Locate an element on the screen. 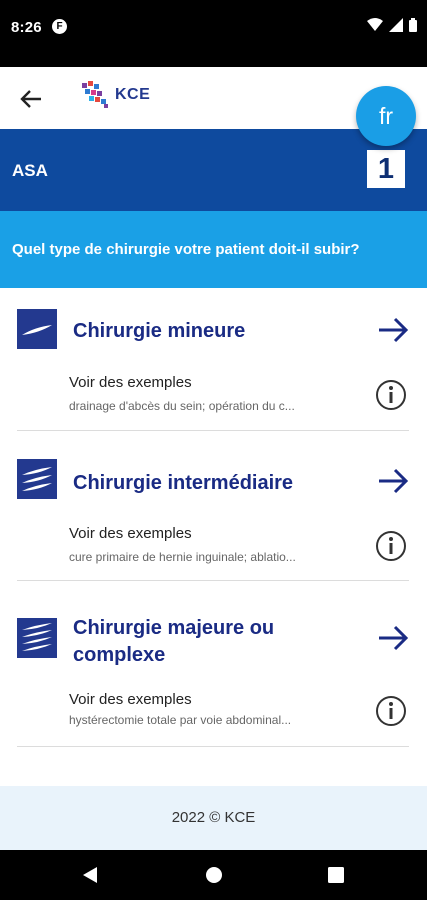 The height and width of the screenshot is (900, 427). nav-recents-button is located at coordinates (336, 875).